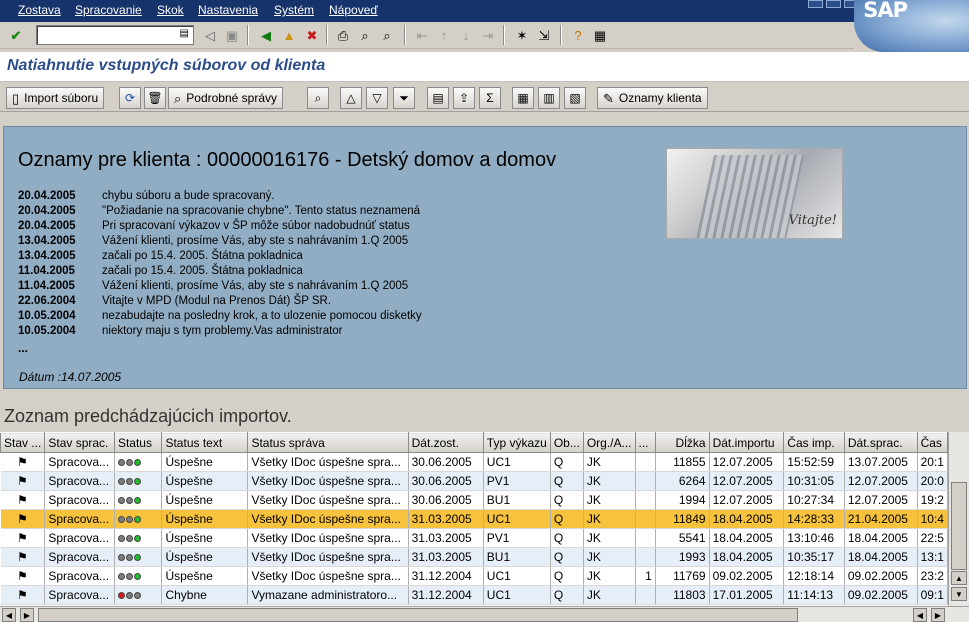 The height and width of the screenshot is (622, 969). What do you see at coordinates (9, 615) in the screenshot?
I see `scroll-left-icon: ◀` at bounding box center [9, 615].